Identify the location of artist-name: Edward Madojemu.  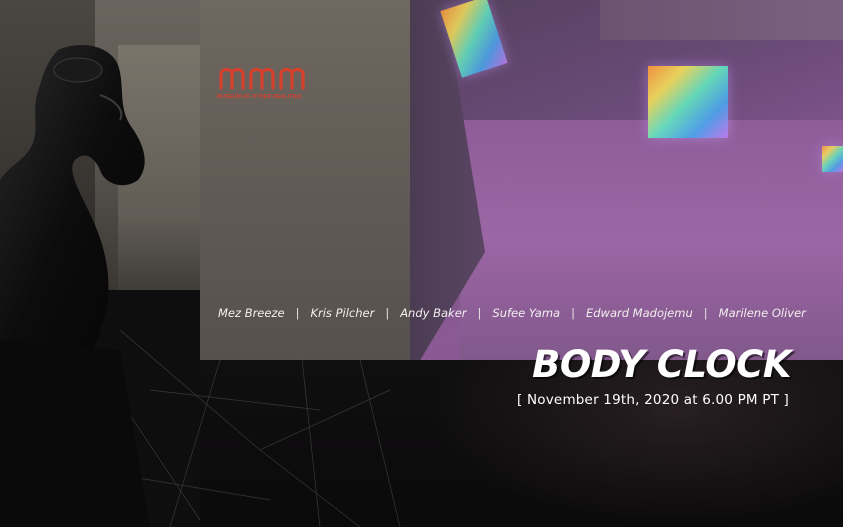
(639, 313).